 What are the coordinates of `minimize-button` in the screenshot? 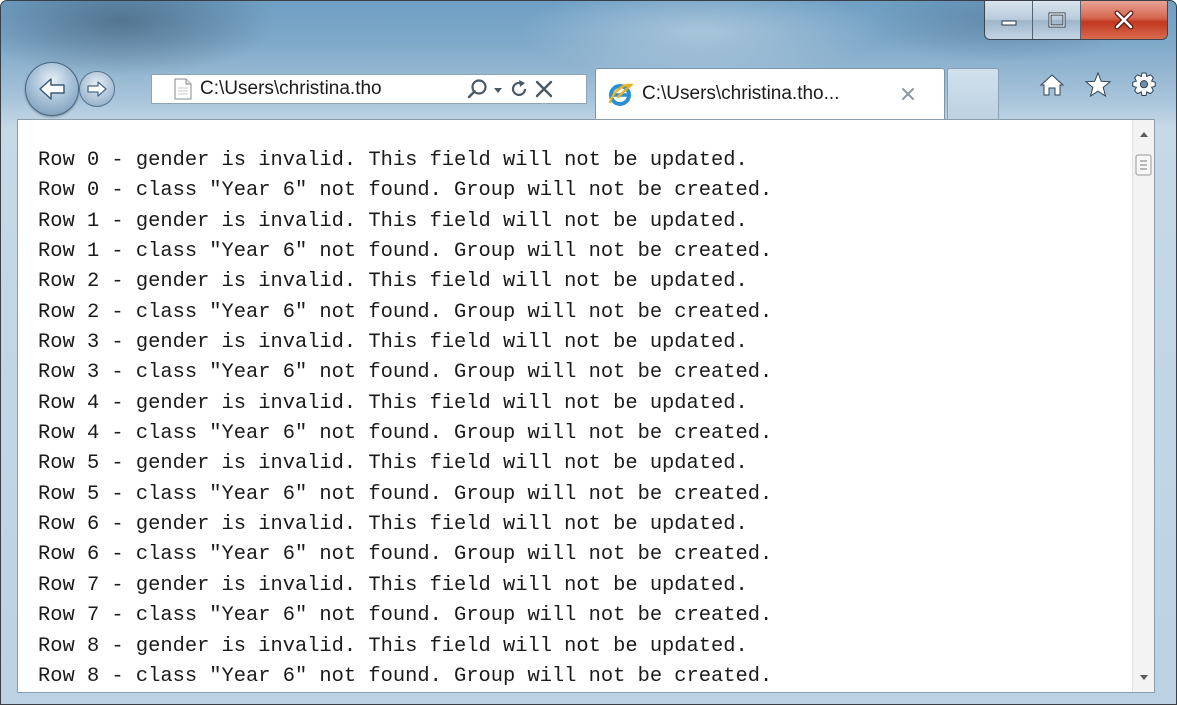 It's located at (1009, 20).